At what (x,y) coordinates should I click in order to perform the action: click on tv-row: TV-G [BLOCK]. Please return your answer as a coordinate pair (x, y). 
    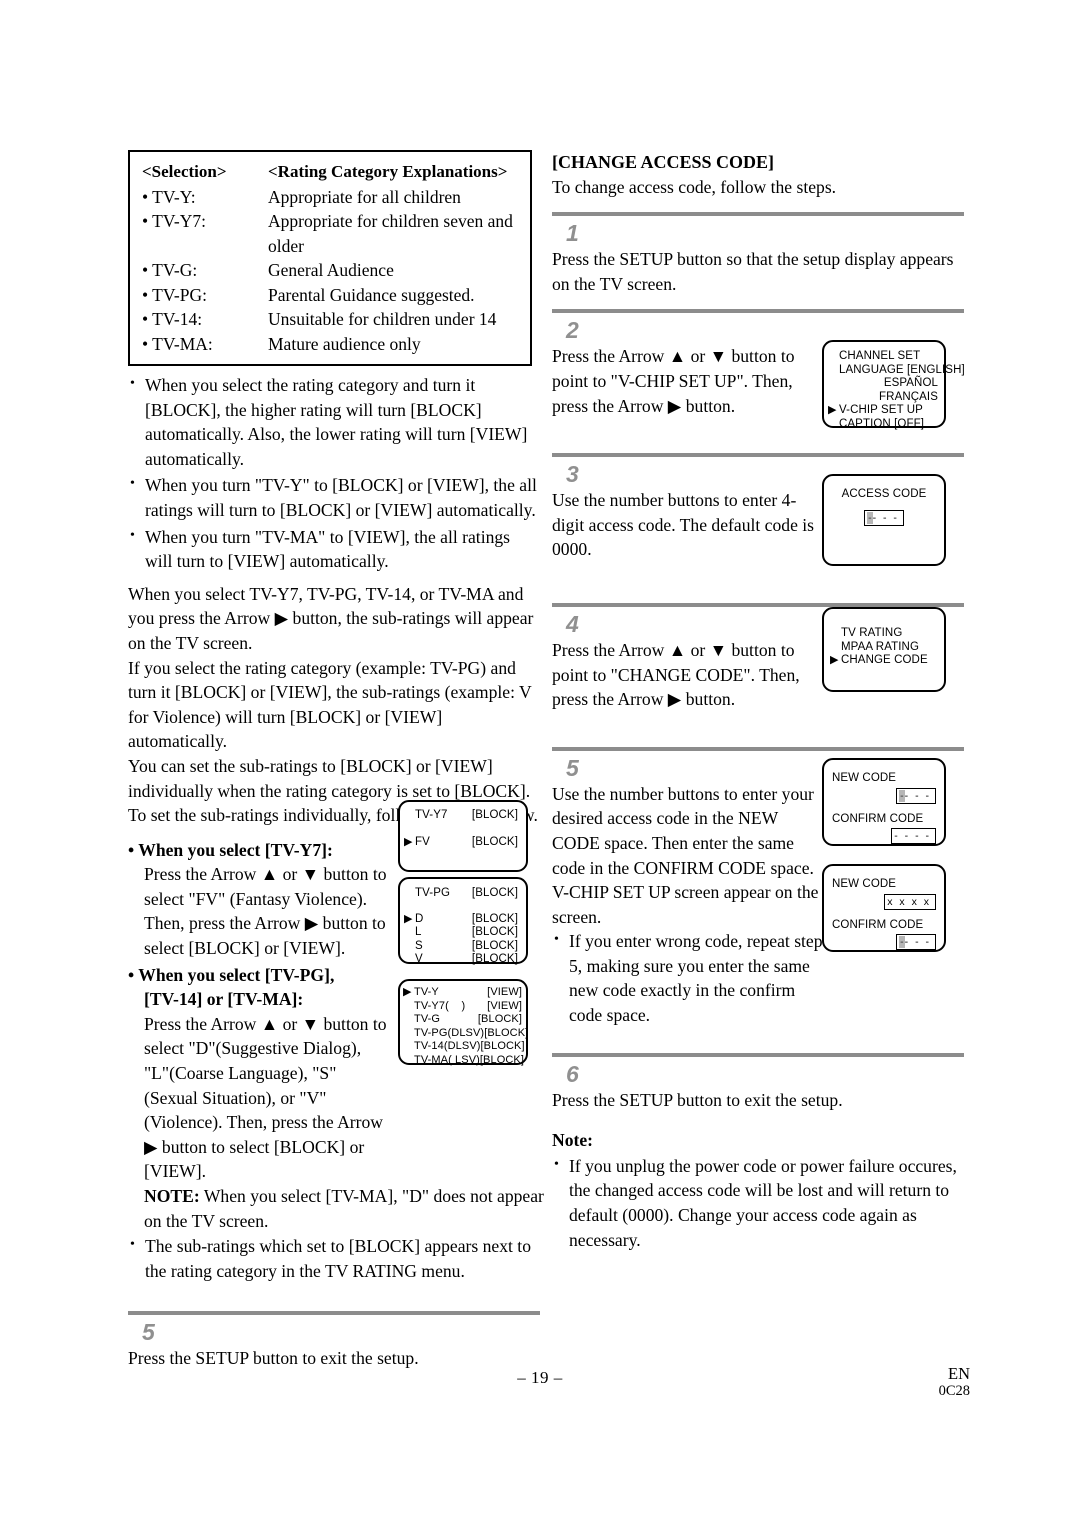
    Looking at the image, I should click on (462, 1020).